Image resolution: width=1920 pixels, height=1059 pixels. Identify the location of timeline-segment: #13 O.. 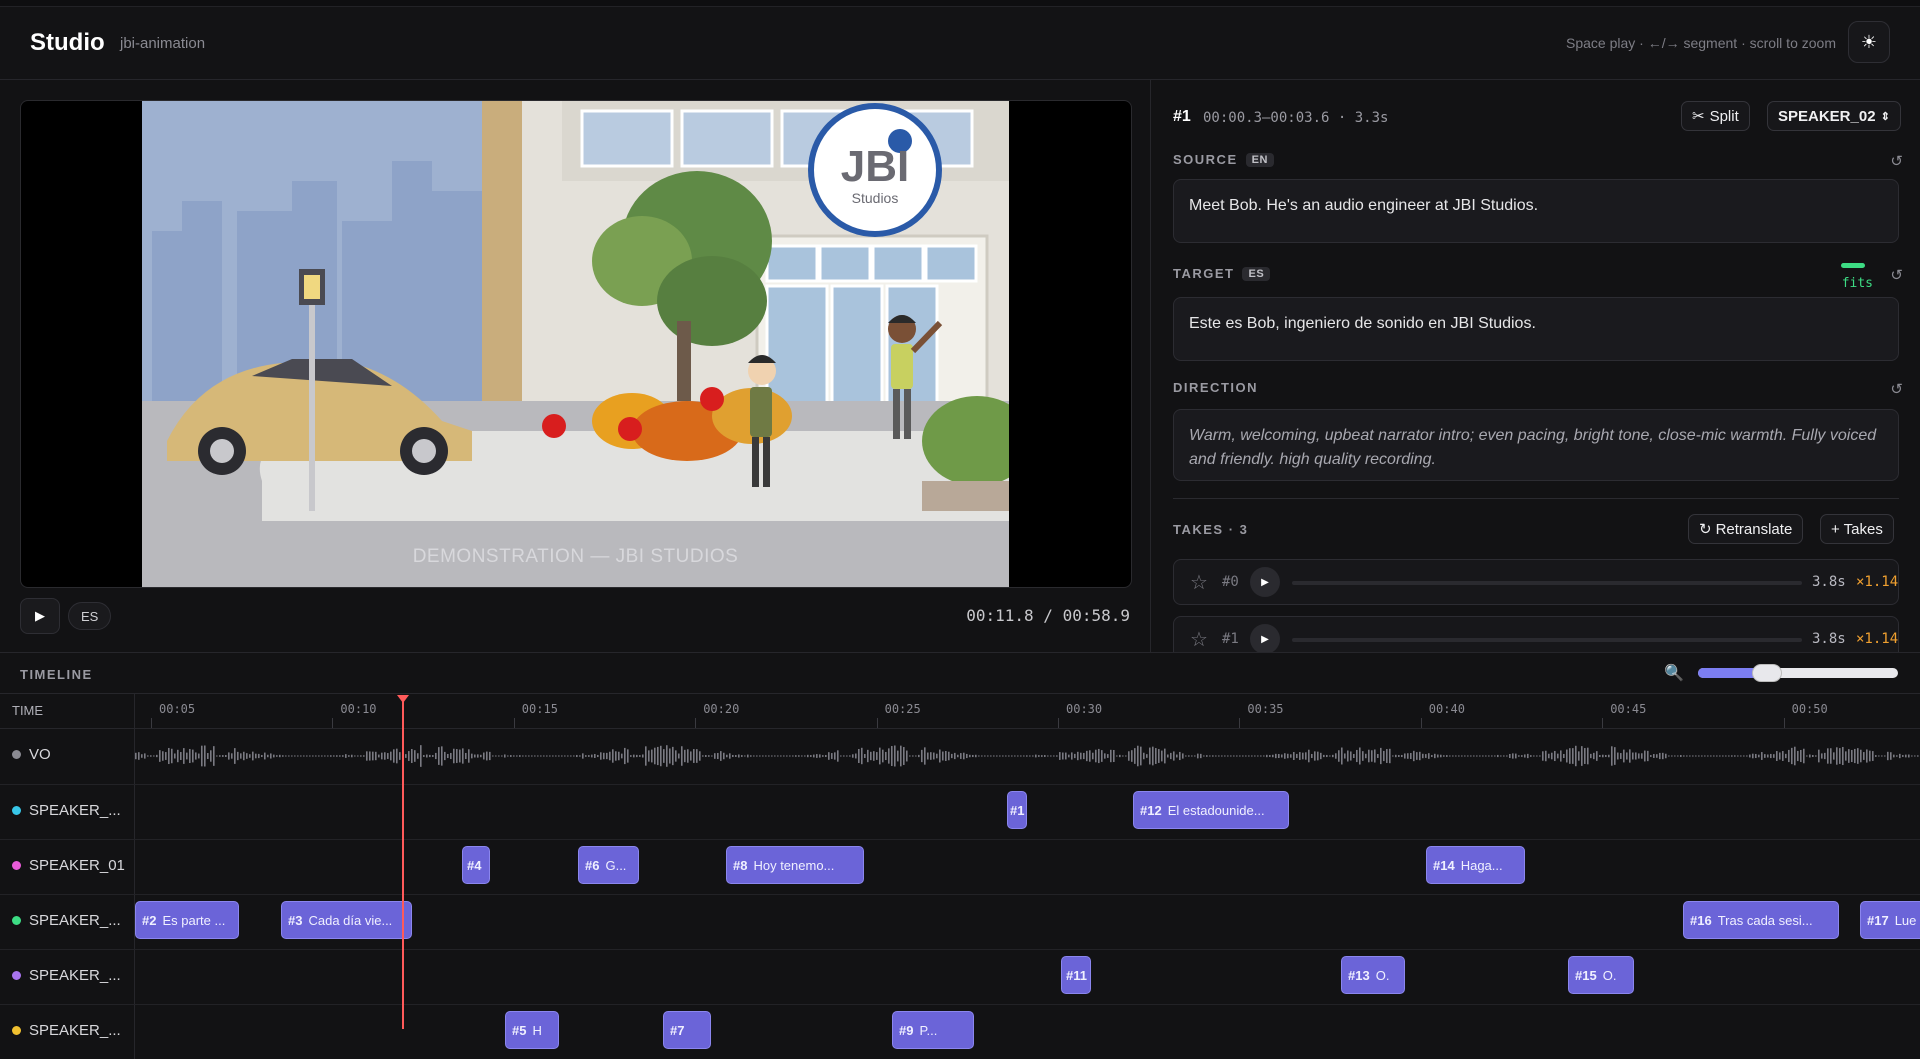
(1373, 975).